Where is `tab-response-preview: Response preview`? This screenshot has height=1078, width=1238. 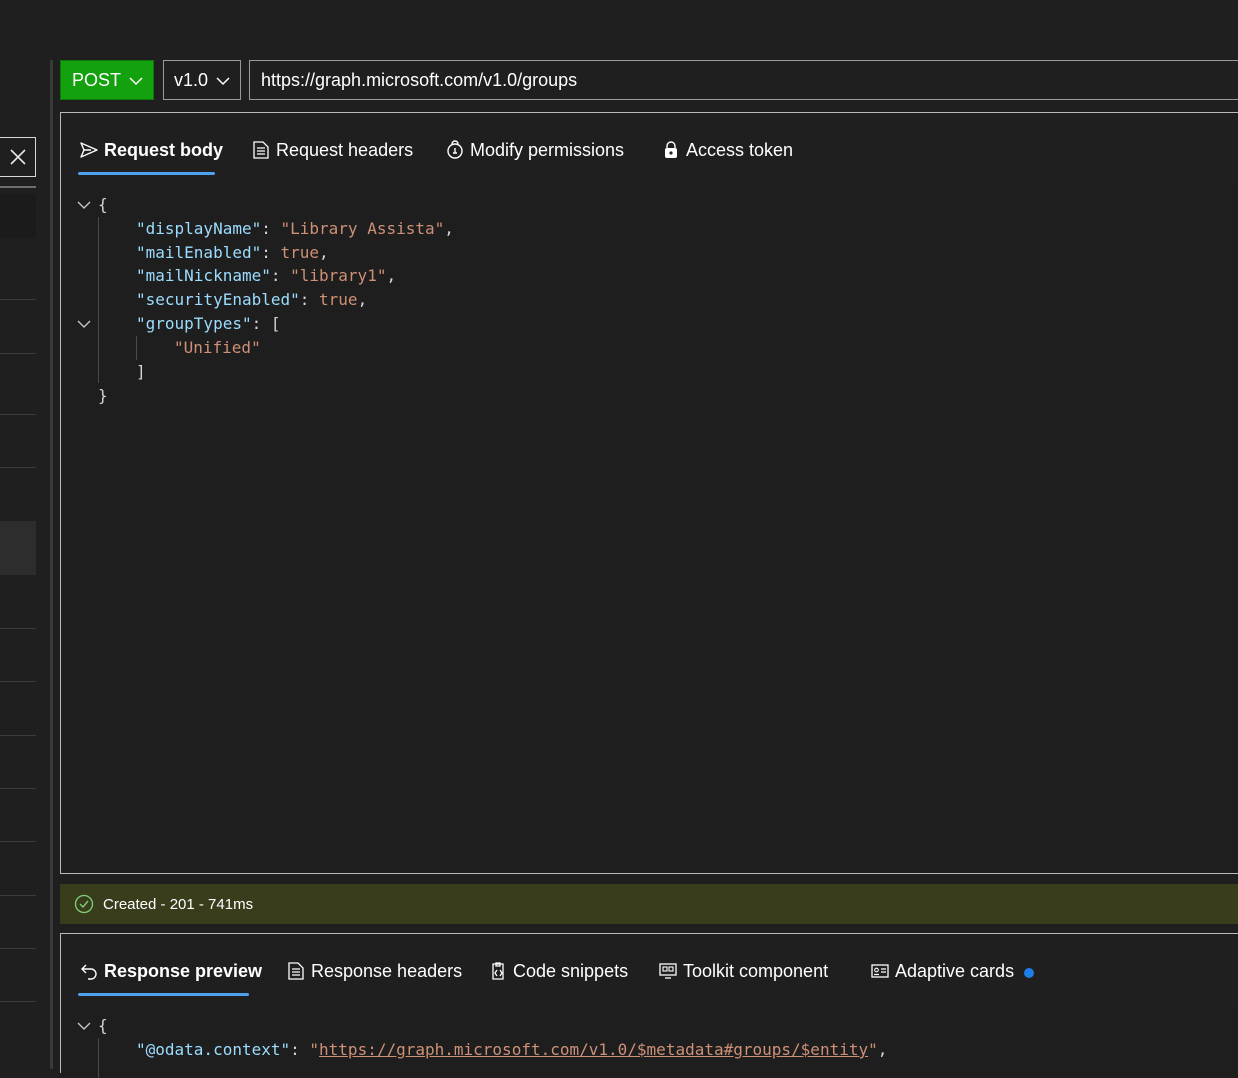
tab-response-preview: Response preview is located at coordinates (170, 971).